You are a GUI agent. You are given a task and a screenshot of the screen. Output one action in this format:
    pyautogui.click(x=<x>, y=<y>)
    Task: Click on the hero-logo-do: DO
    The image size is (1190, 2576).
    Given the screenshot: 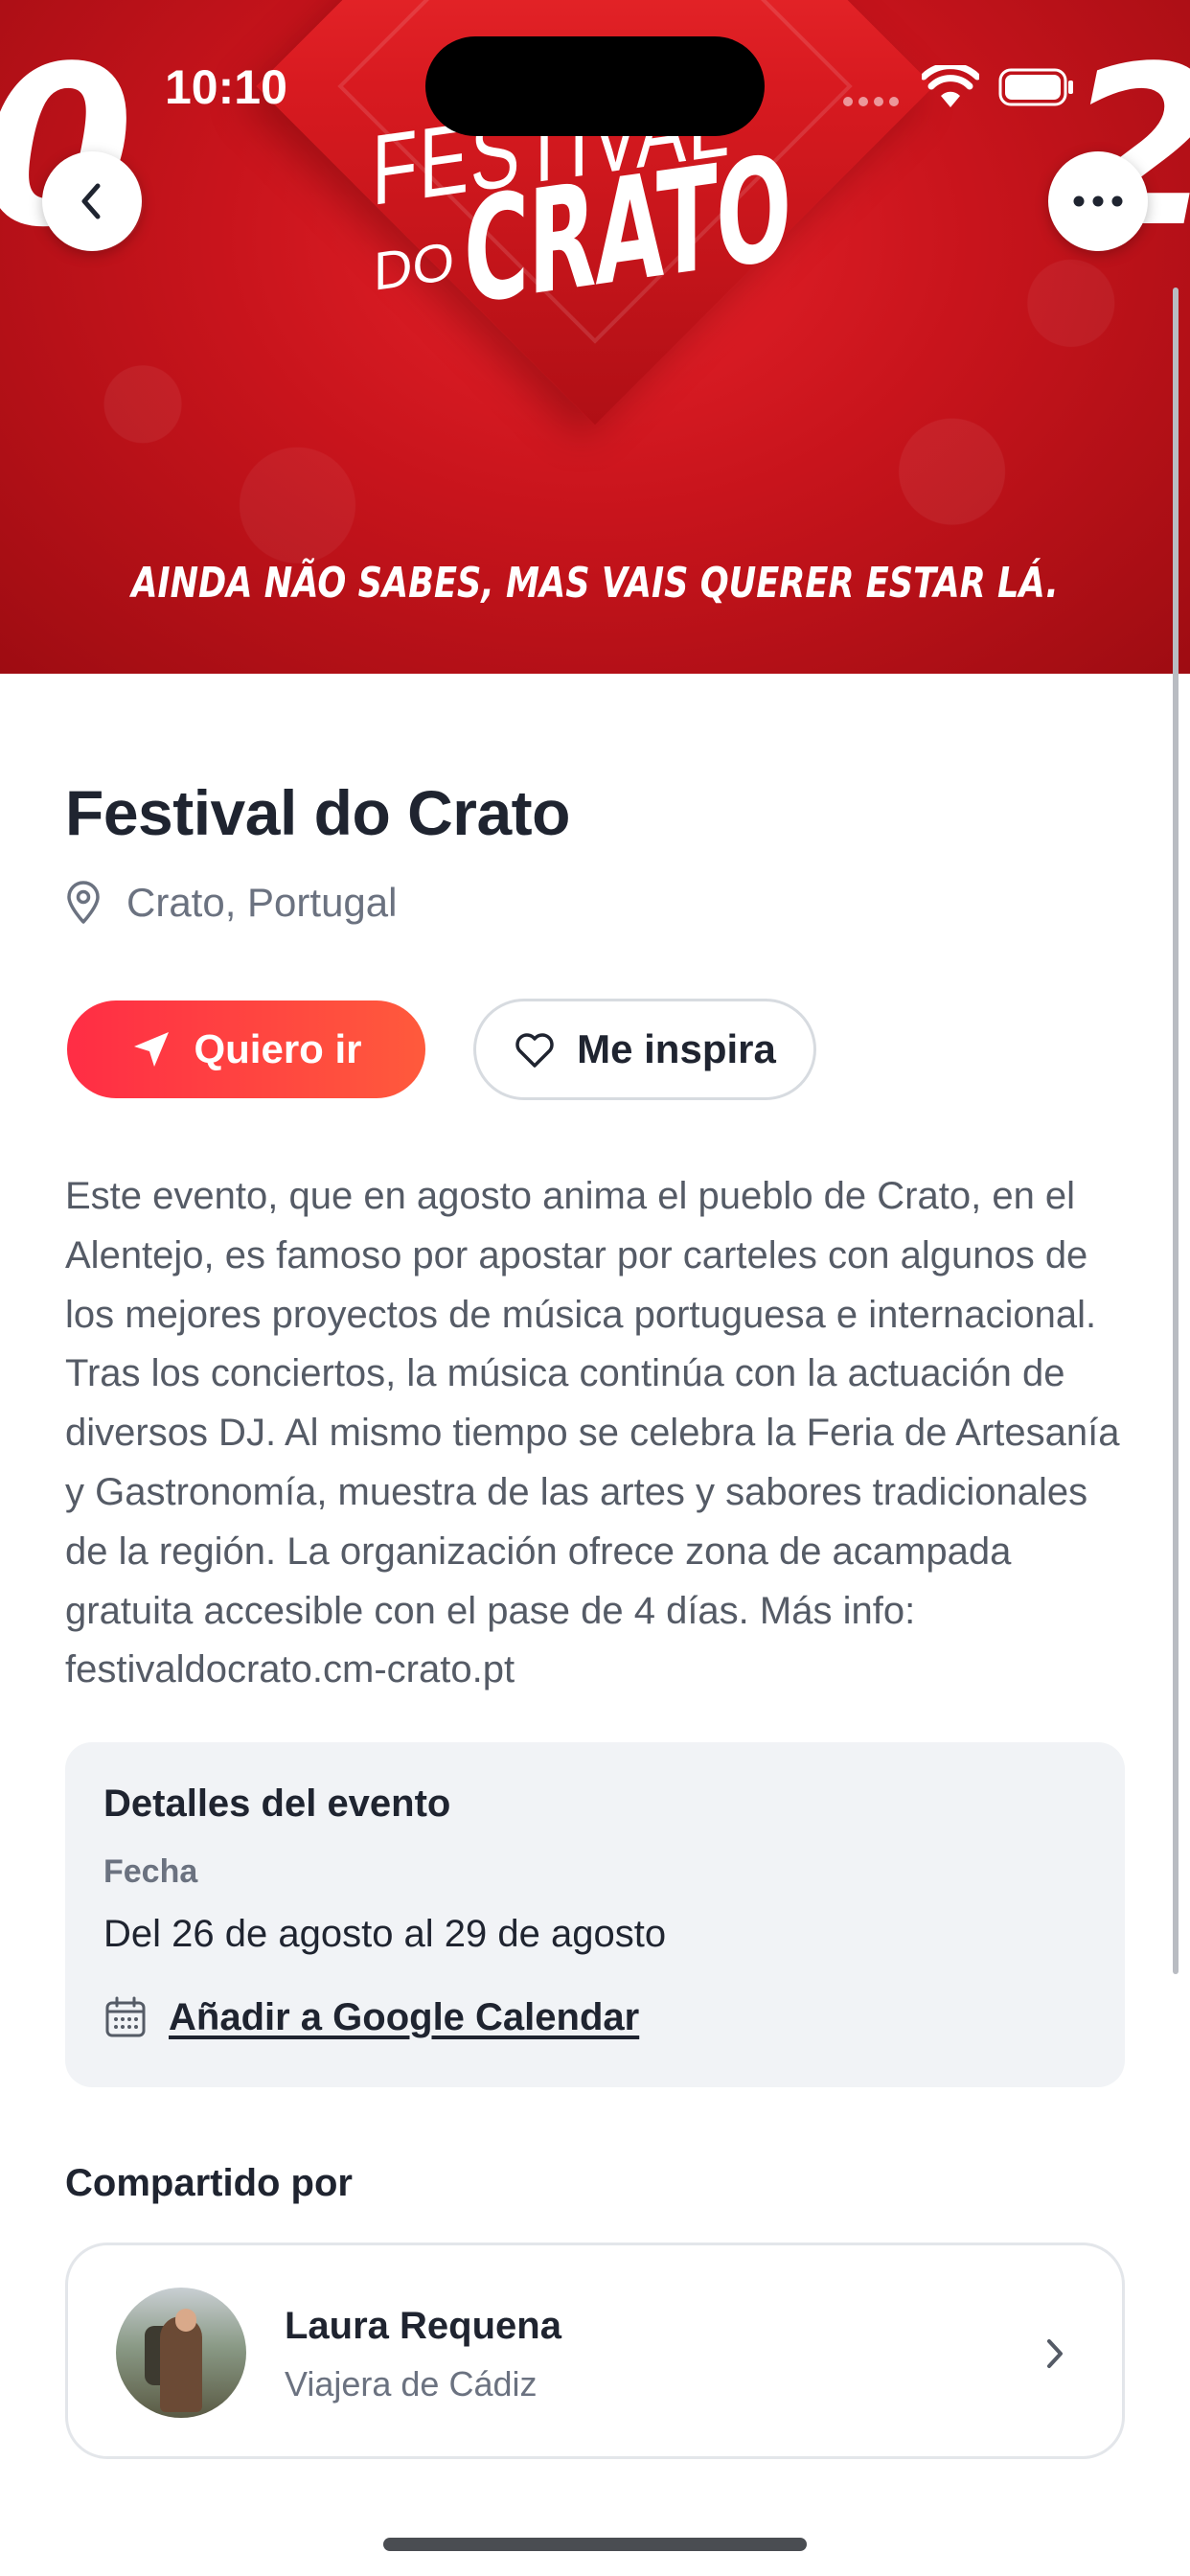 What is the action you would take?
    pyautogui.click(x=414, y=266)
    